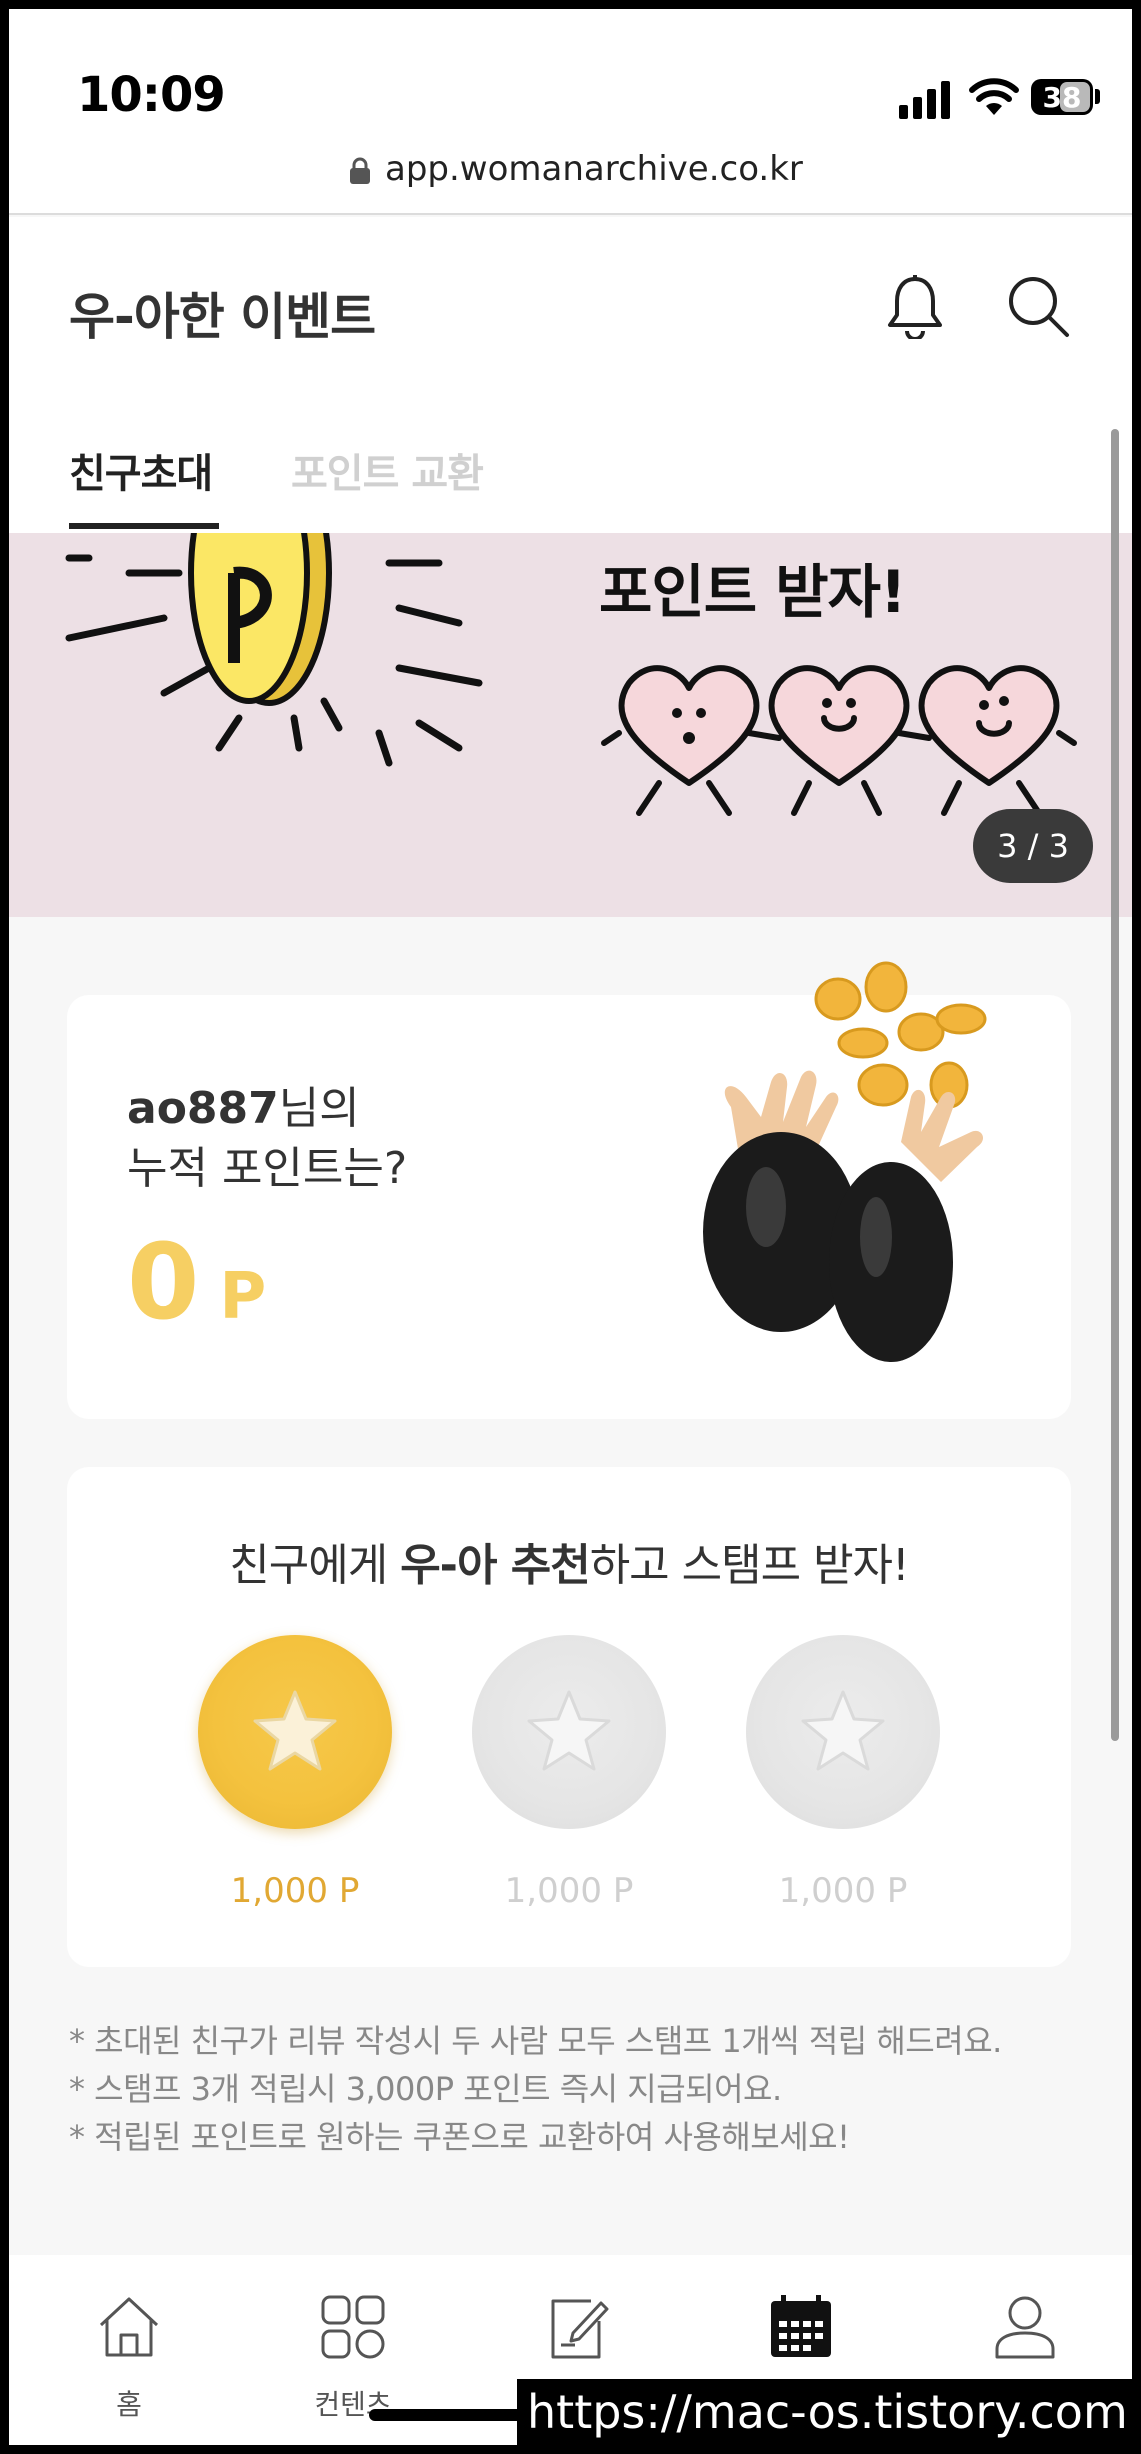  Describe the element at coordinates (570, 465) in the screenshot. I see `tab-bar: 친구초대 포인트 교환` at that location.